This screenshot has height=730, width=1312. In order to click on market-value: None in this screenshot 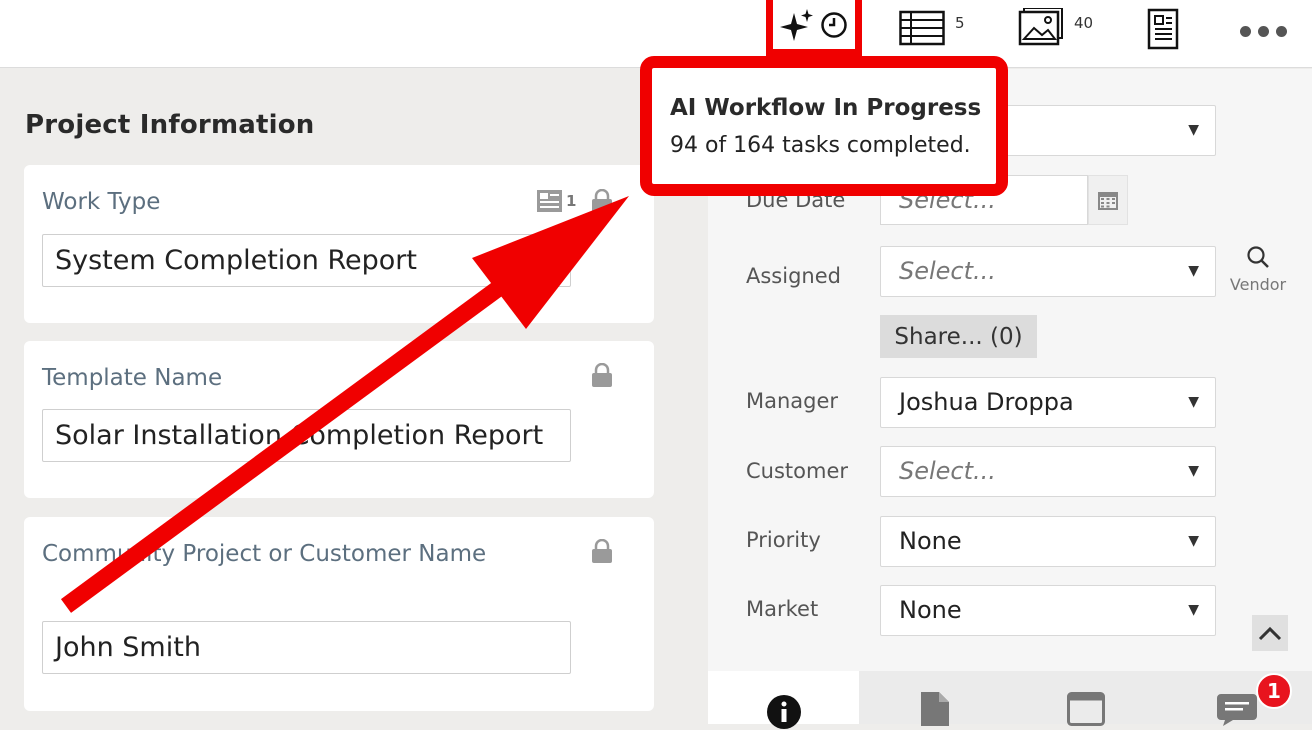, I will do `click(930, 610)`.